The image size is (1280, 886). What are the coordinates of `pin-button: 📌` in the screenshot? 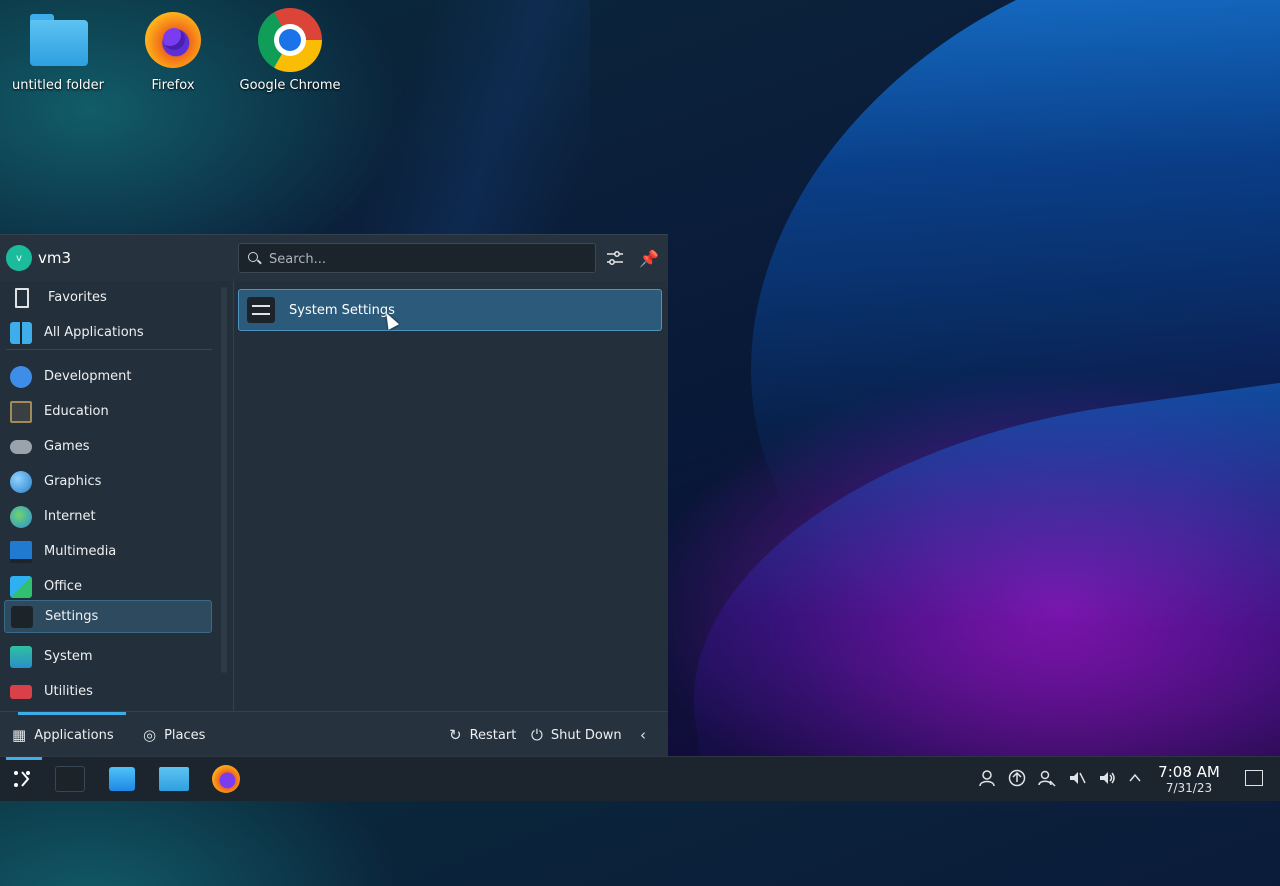 It's located at (649, 258).